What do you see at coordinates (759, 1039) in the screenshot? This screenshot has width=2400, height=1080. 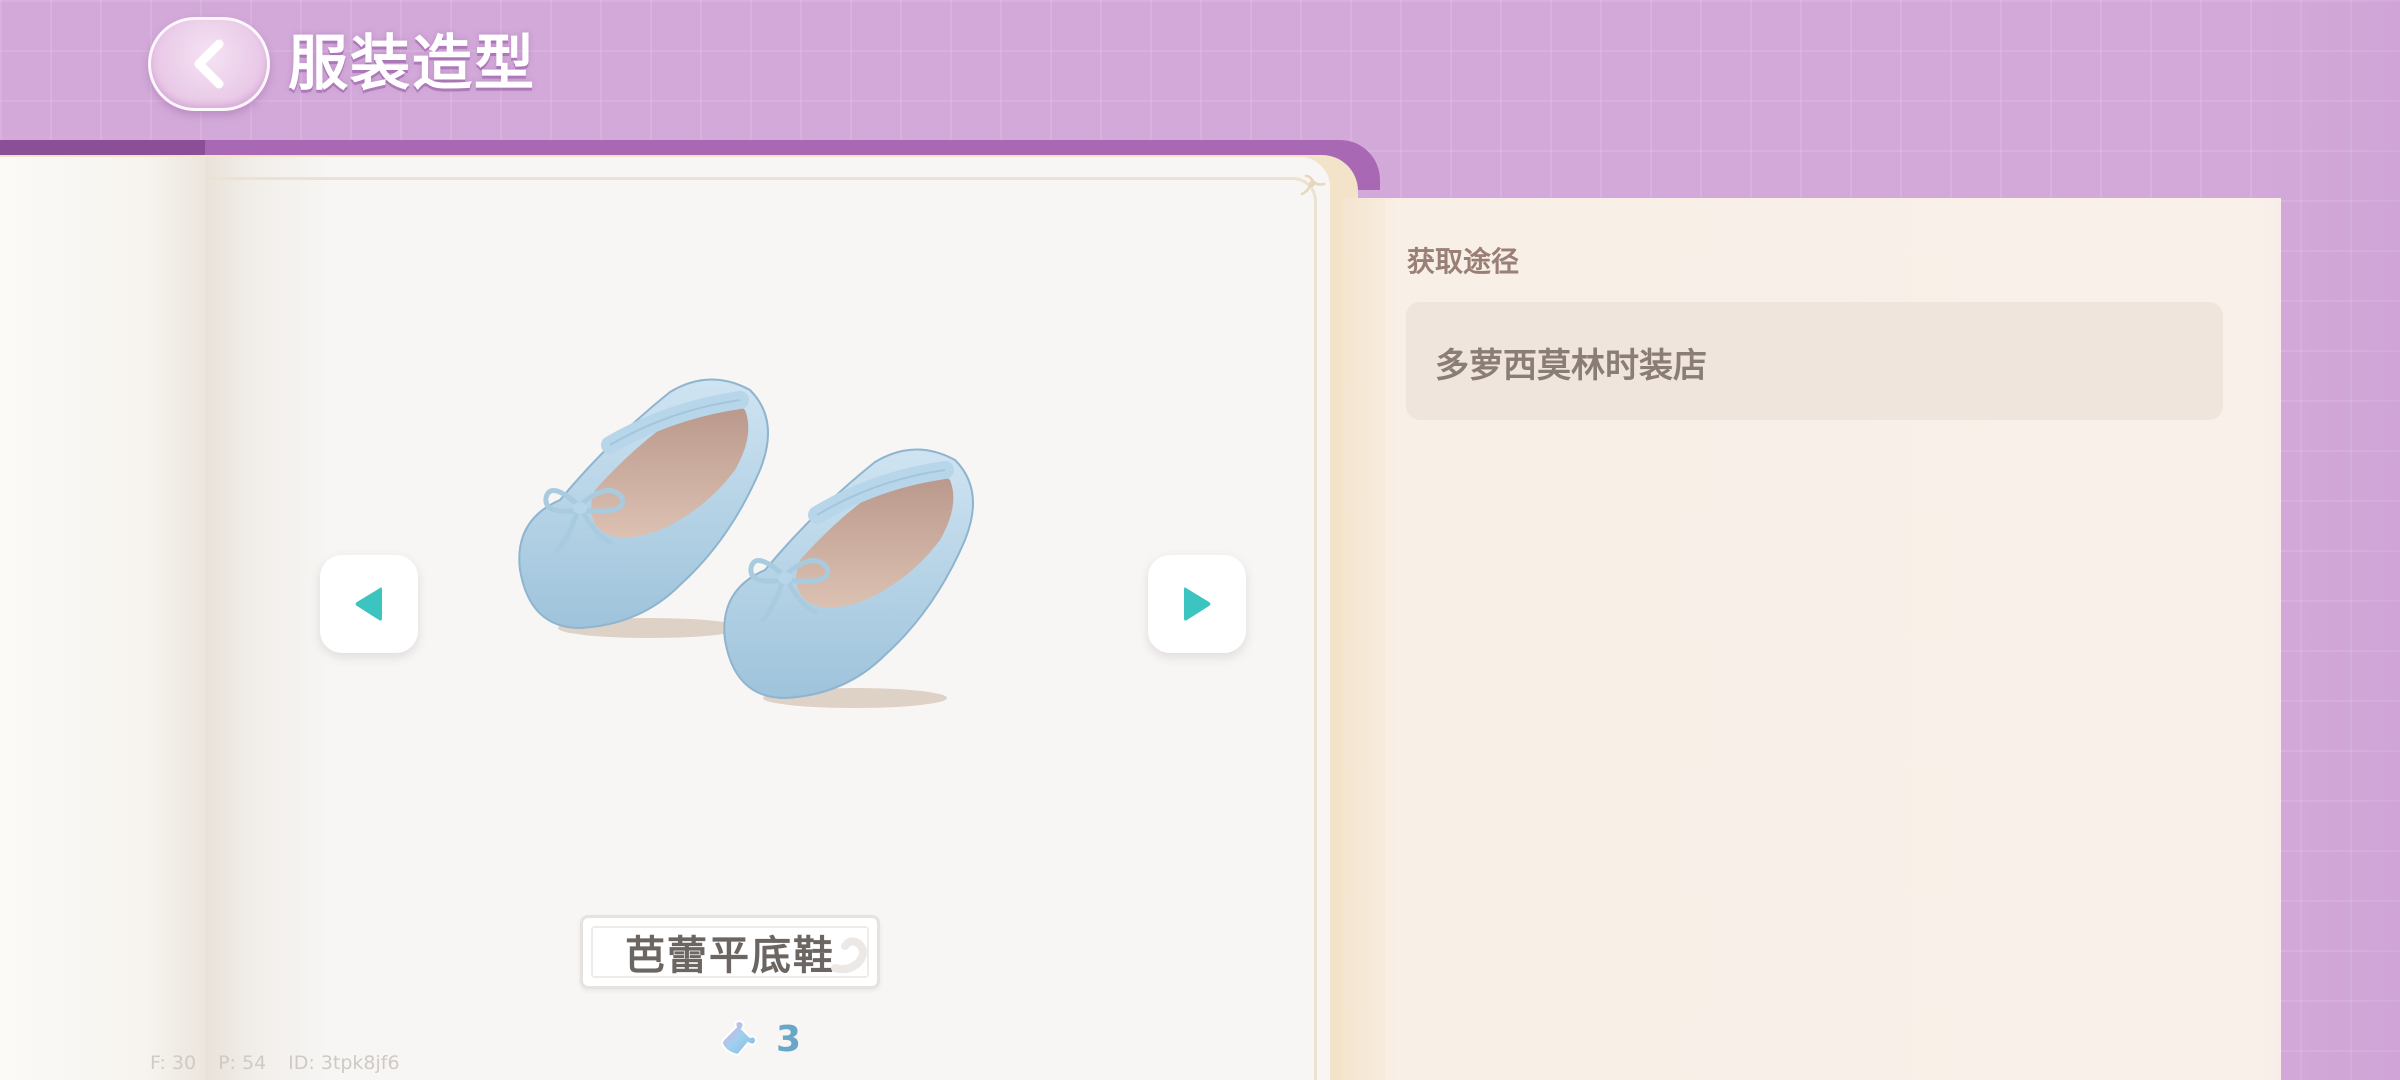 I see `item-count: 3` at bounding box center [759, 1039].